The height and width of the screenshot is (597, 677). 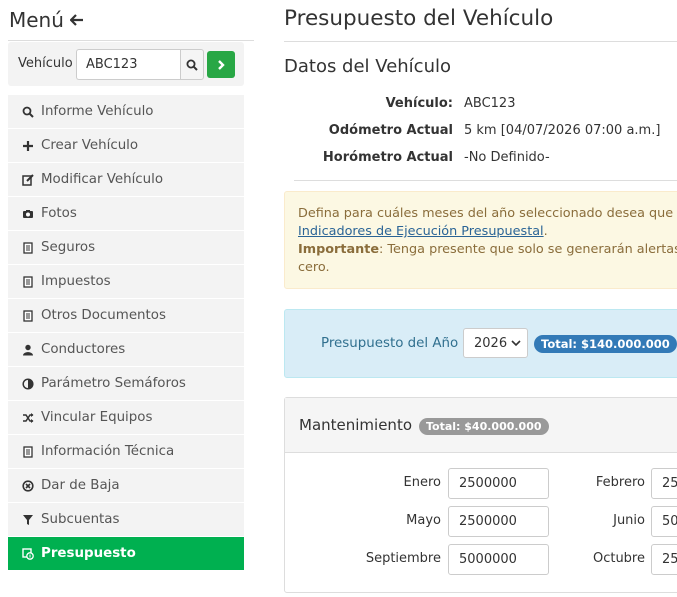 I want to click on budget-year-label: Presupuesto del Año, so click(x=390, y=343).